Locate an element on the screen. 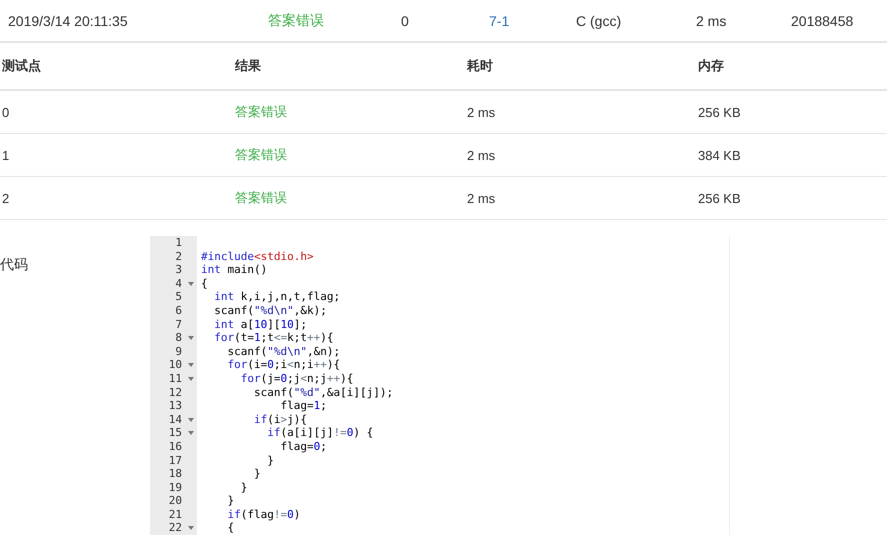  code-line: if(i>j){ is located at coordinates (279, 419).